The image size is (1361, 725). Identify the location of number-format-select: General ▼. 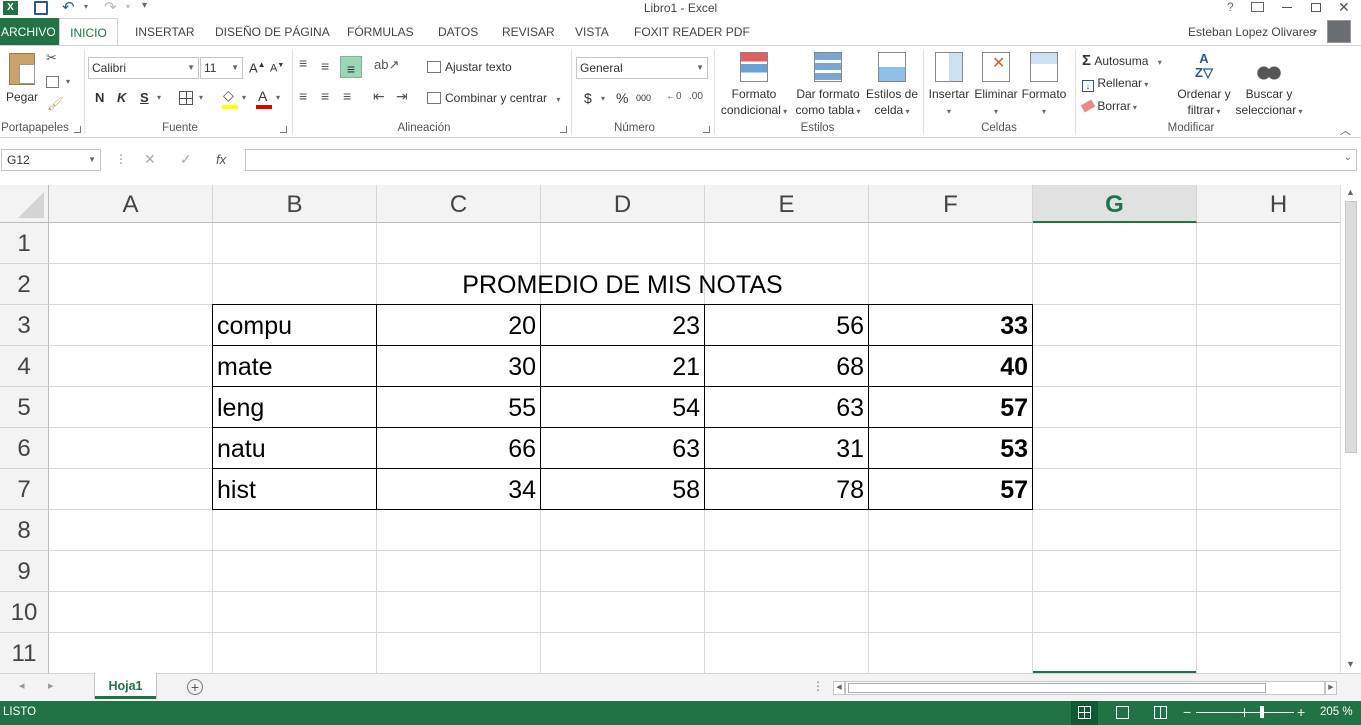
(642, 68).